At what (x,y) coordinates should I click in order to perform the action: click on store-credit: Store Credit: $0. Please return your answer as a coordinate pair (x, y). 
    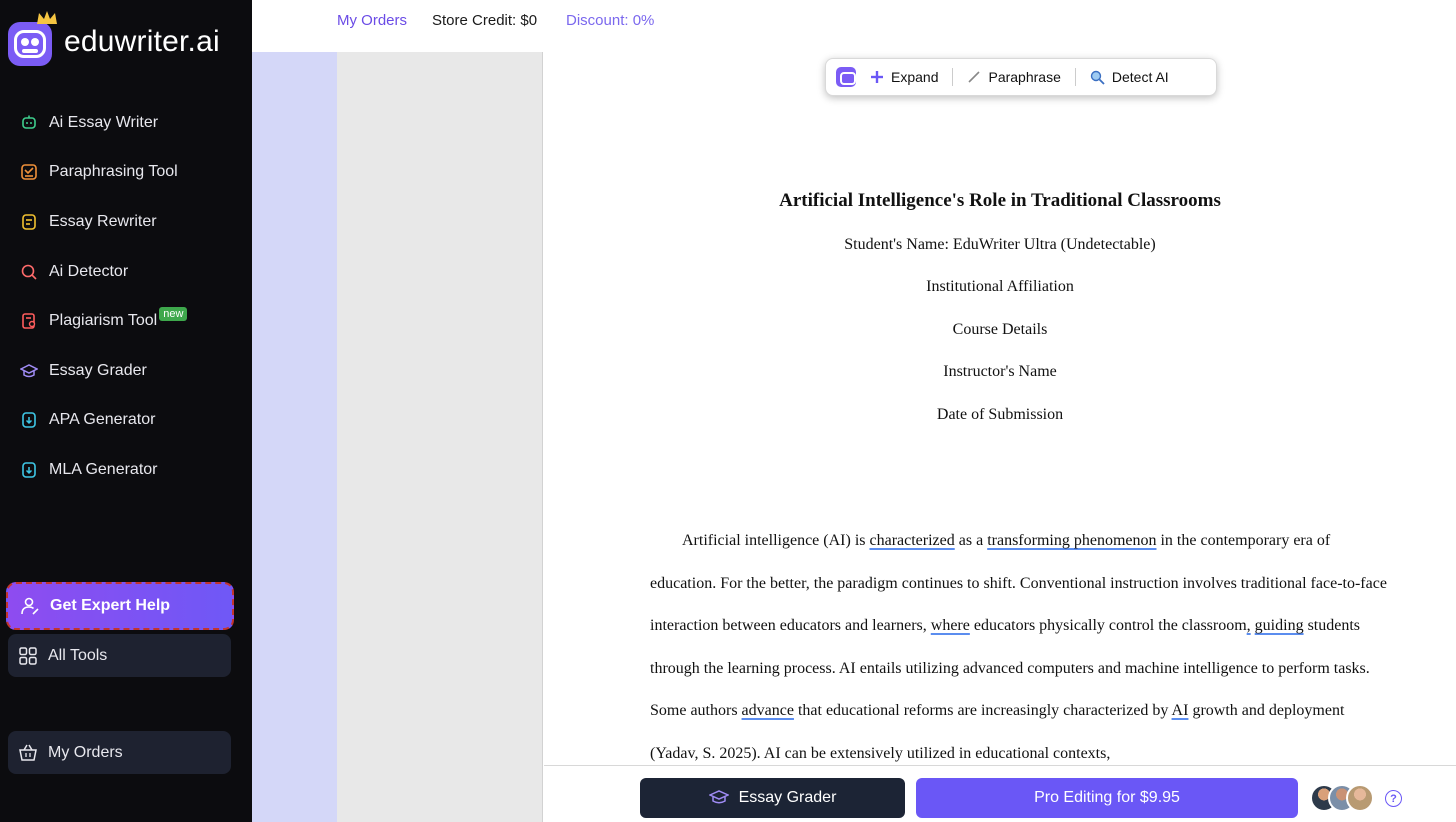
    Looking at the image, I should click on (485, 20).